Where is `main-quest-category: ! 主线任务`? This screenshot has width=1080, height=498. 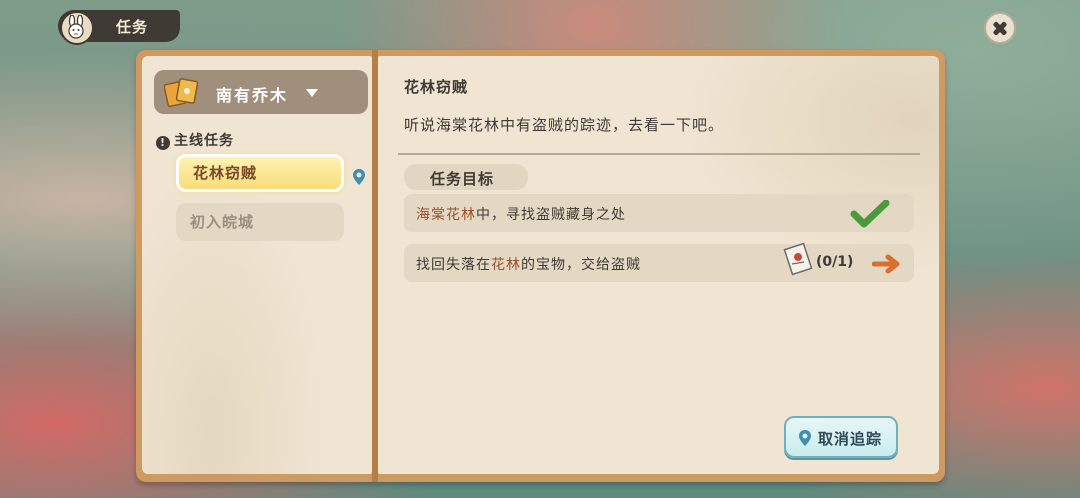 main-quest-category: ! 主线任务 is located at coordinates (195, 140).